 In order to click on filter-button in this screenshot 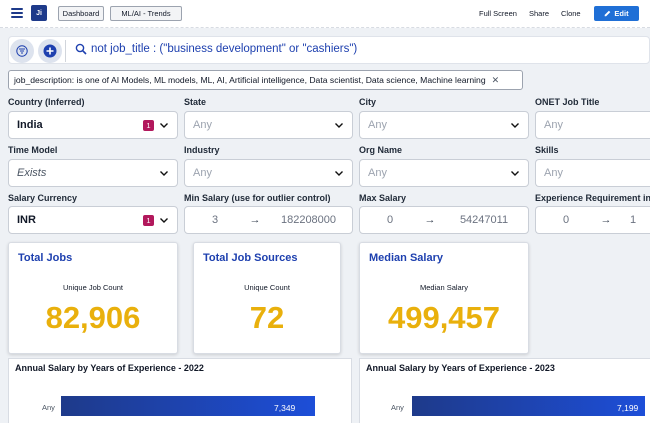, I will do `click(22, 51)`.